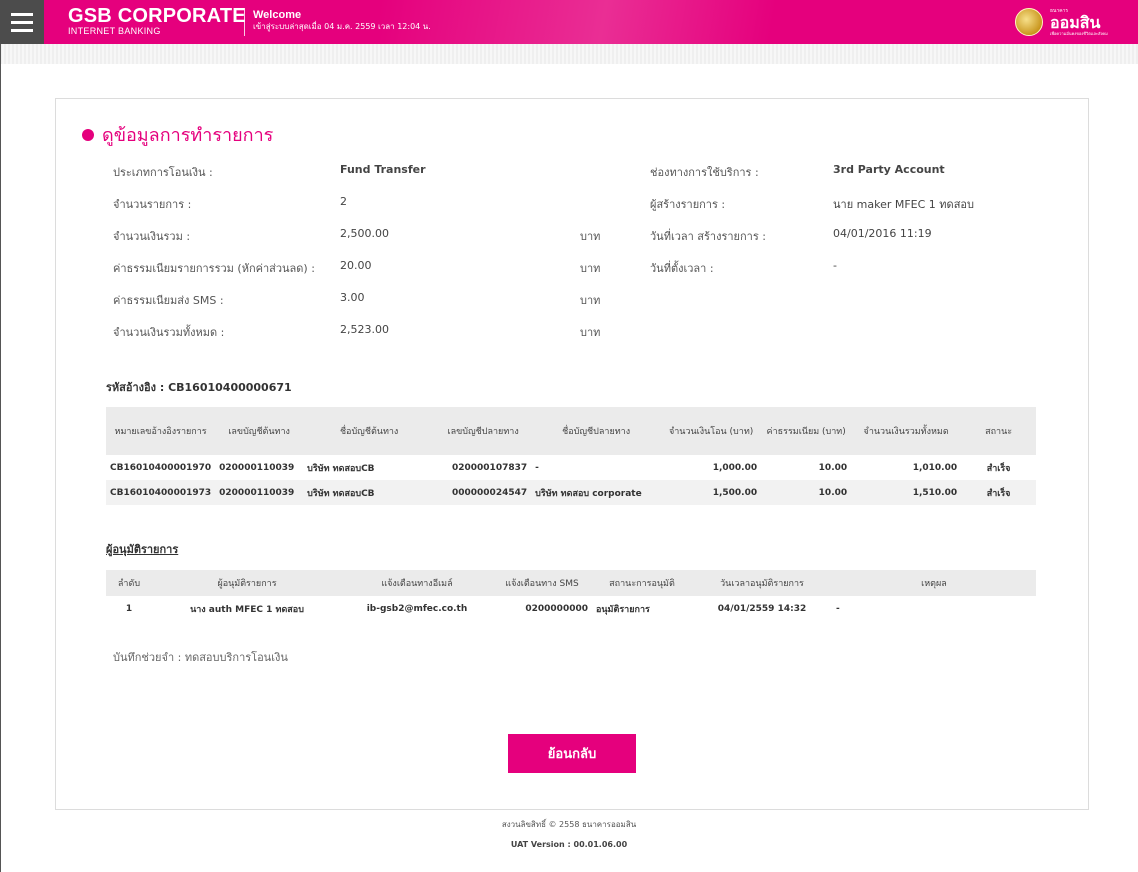 This screenshot has width=1138, height=872. Describe the element at coordinates (569, 54) in the screenshot. I see `header-strip` at that location.